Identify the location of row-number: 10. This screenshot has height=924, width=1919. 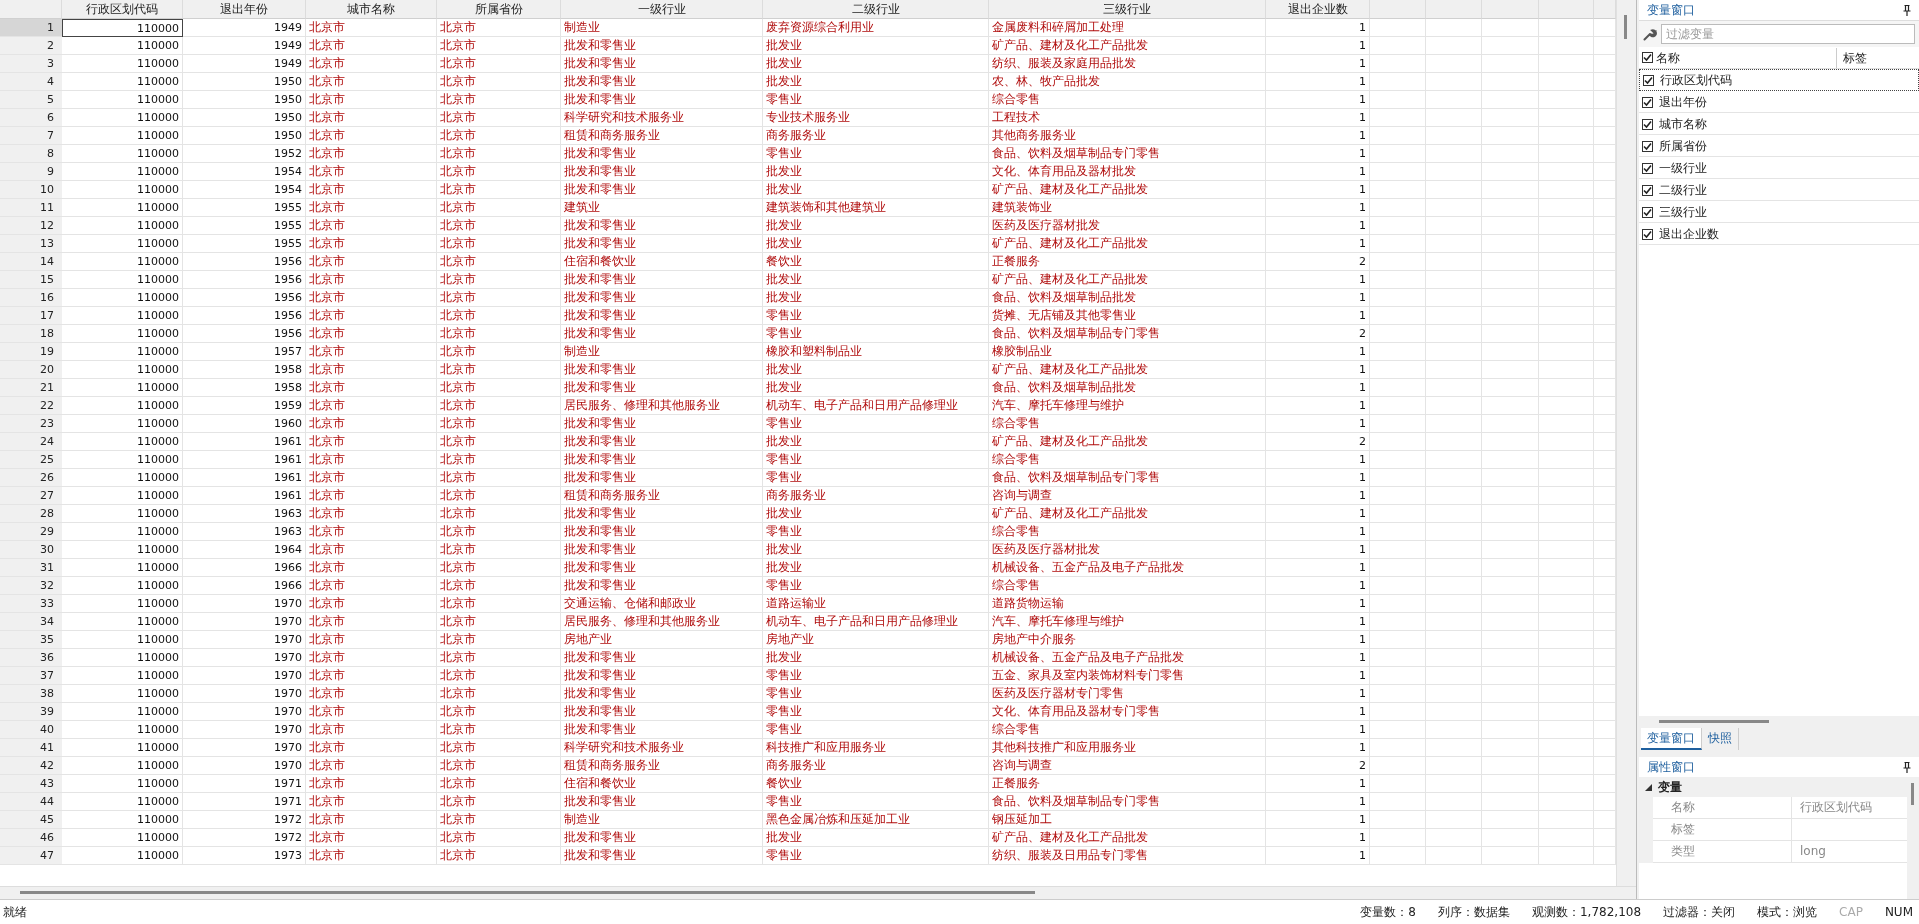
(31, 190).